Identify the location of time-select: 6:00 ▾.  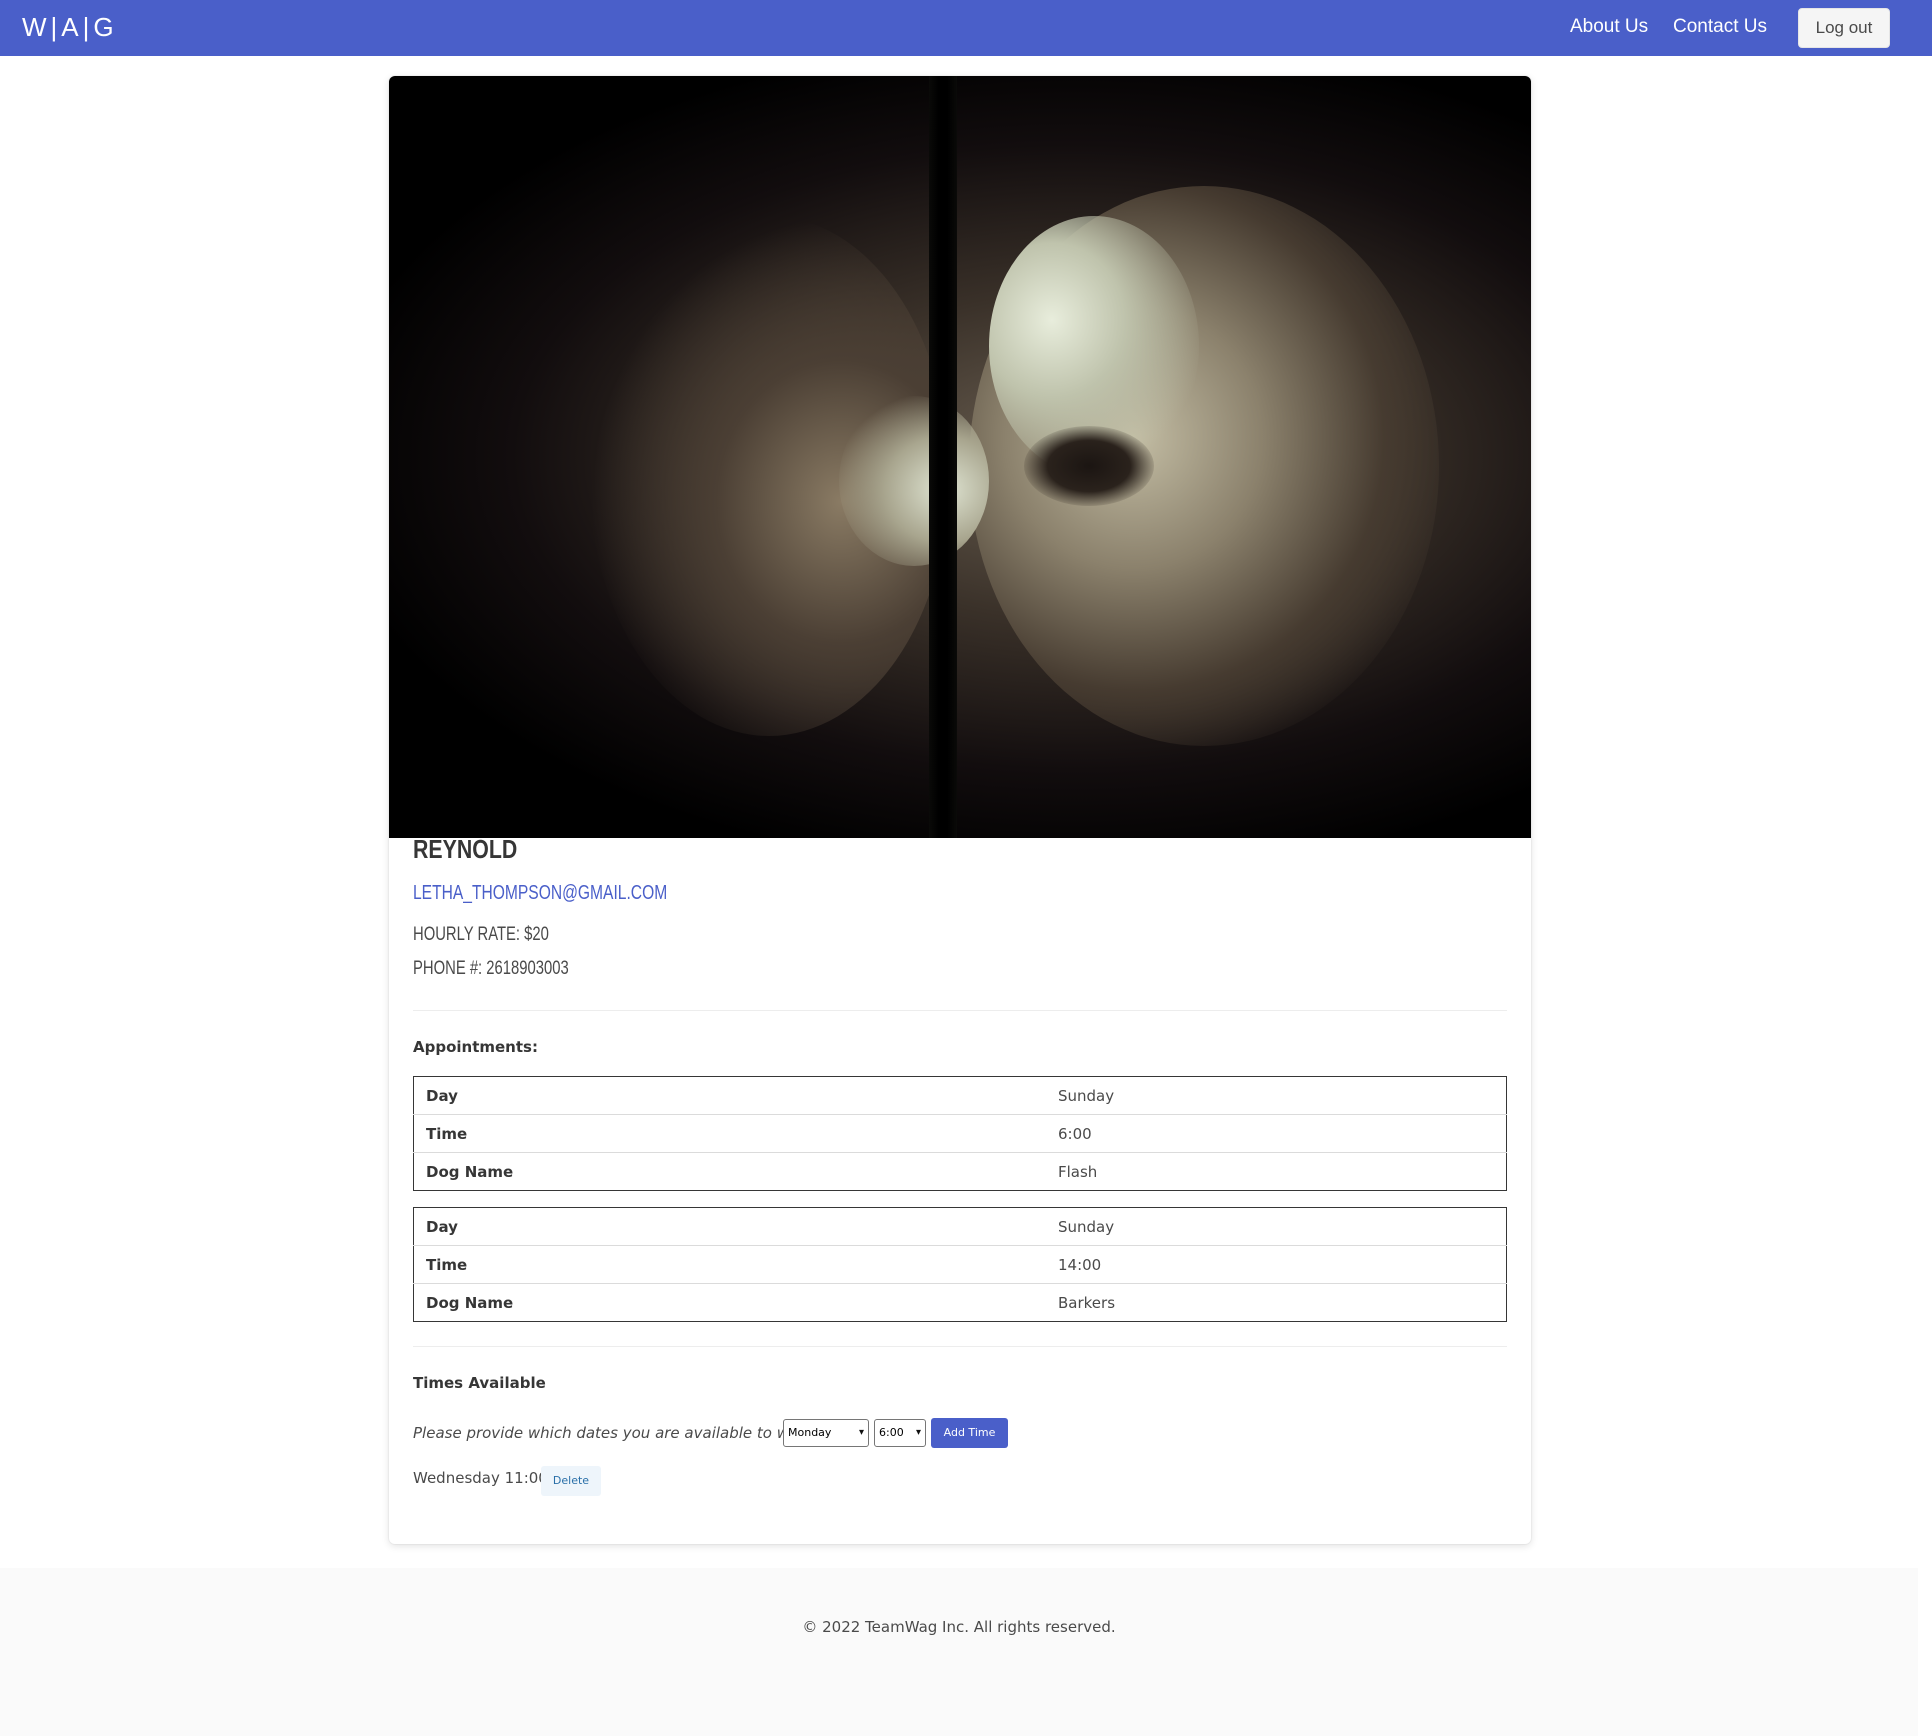
(900, 1433).